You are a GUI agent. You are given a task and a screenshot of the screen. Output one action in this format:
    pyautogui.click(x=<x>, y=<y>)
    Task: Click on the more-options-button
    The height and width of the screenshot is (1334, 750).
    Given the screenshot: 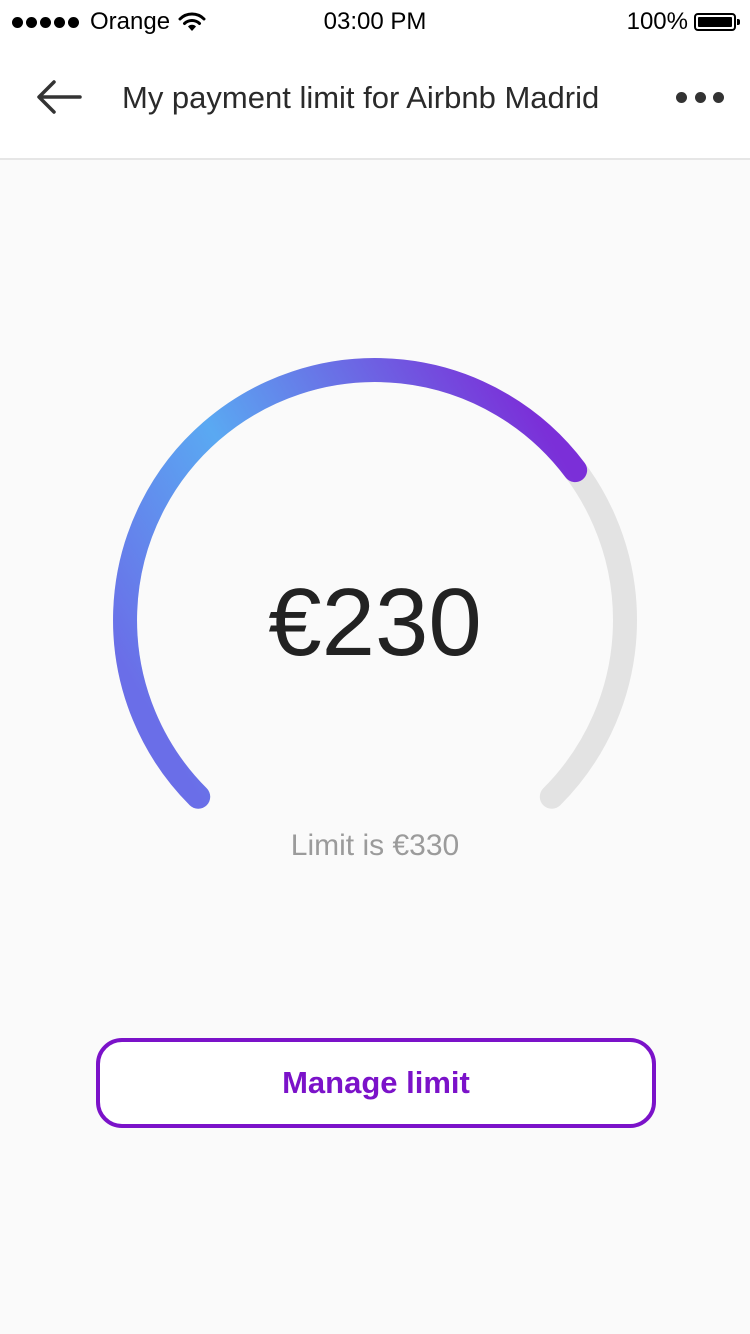 What is the action you would take?
    pyautogui.click(x=700, y=97)
    